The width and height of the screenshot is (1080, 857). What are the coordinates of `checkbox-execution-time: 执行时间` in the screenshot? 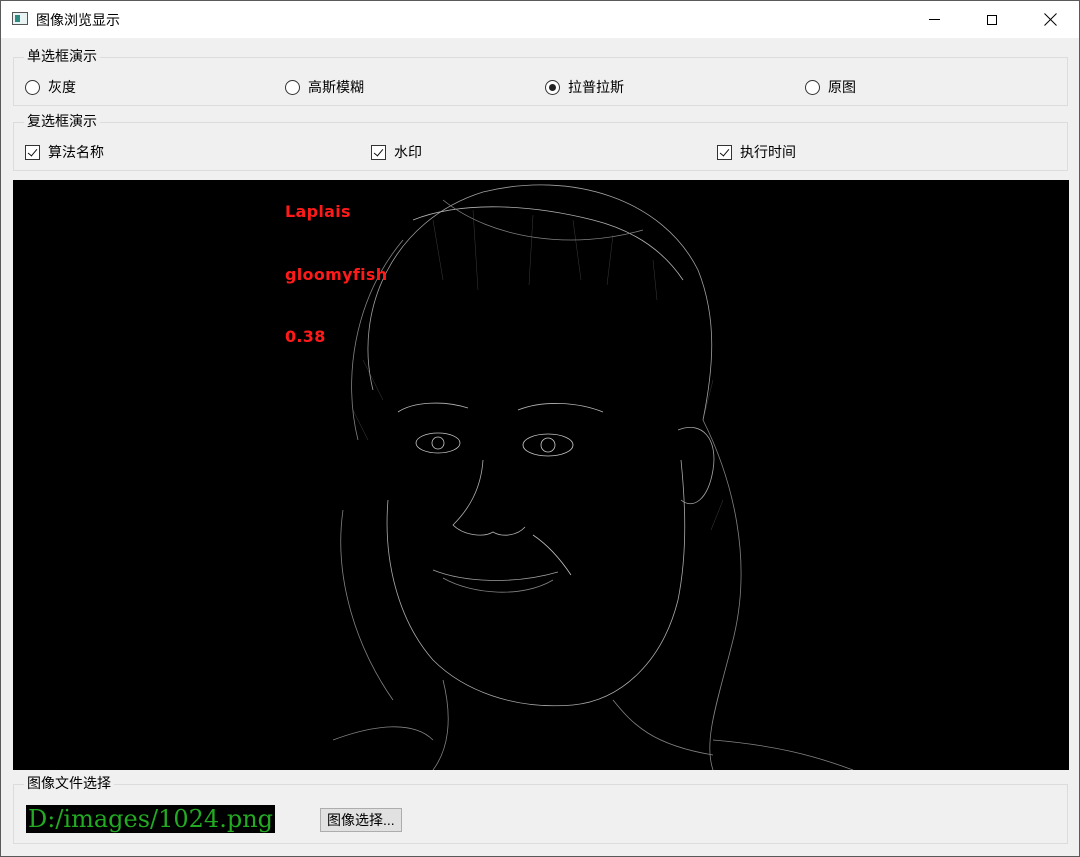 It's located at (756, 152).